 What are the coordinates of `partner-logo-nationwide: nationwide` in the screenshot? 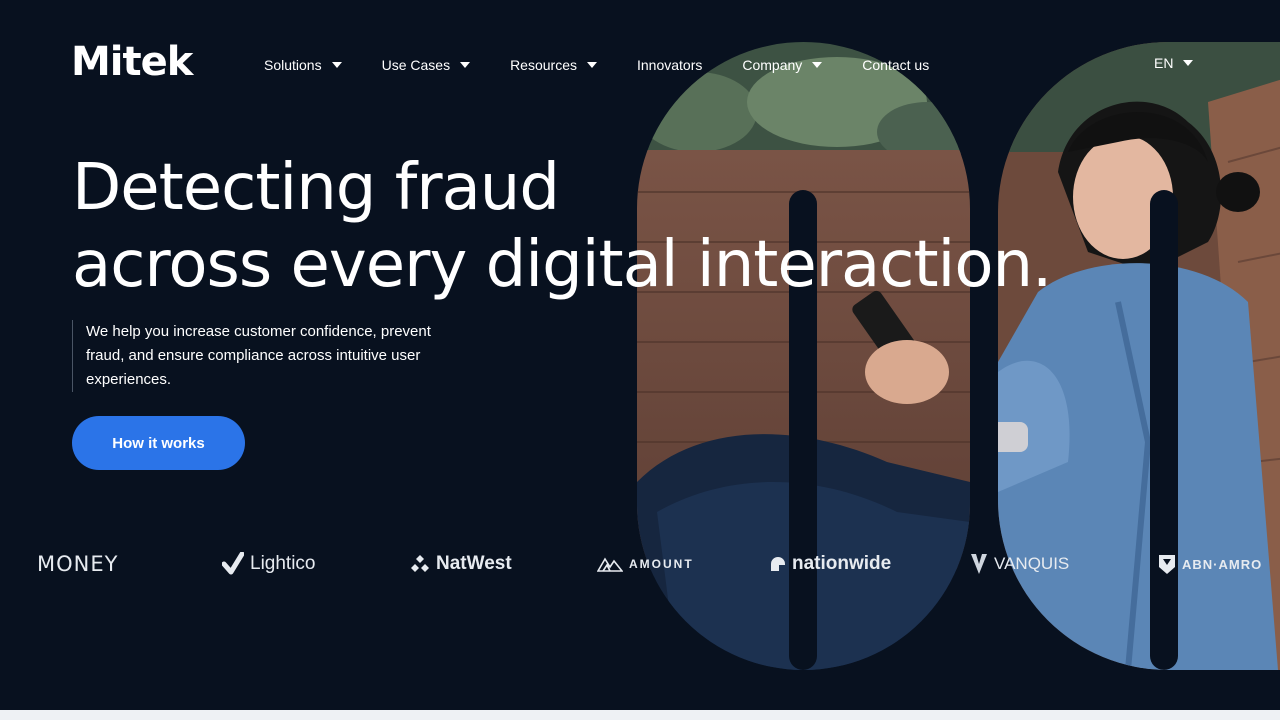 It's located at (830, 564).